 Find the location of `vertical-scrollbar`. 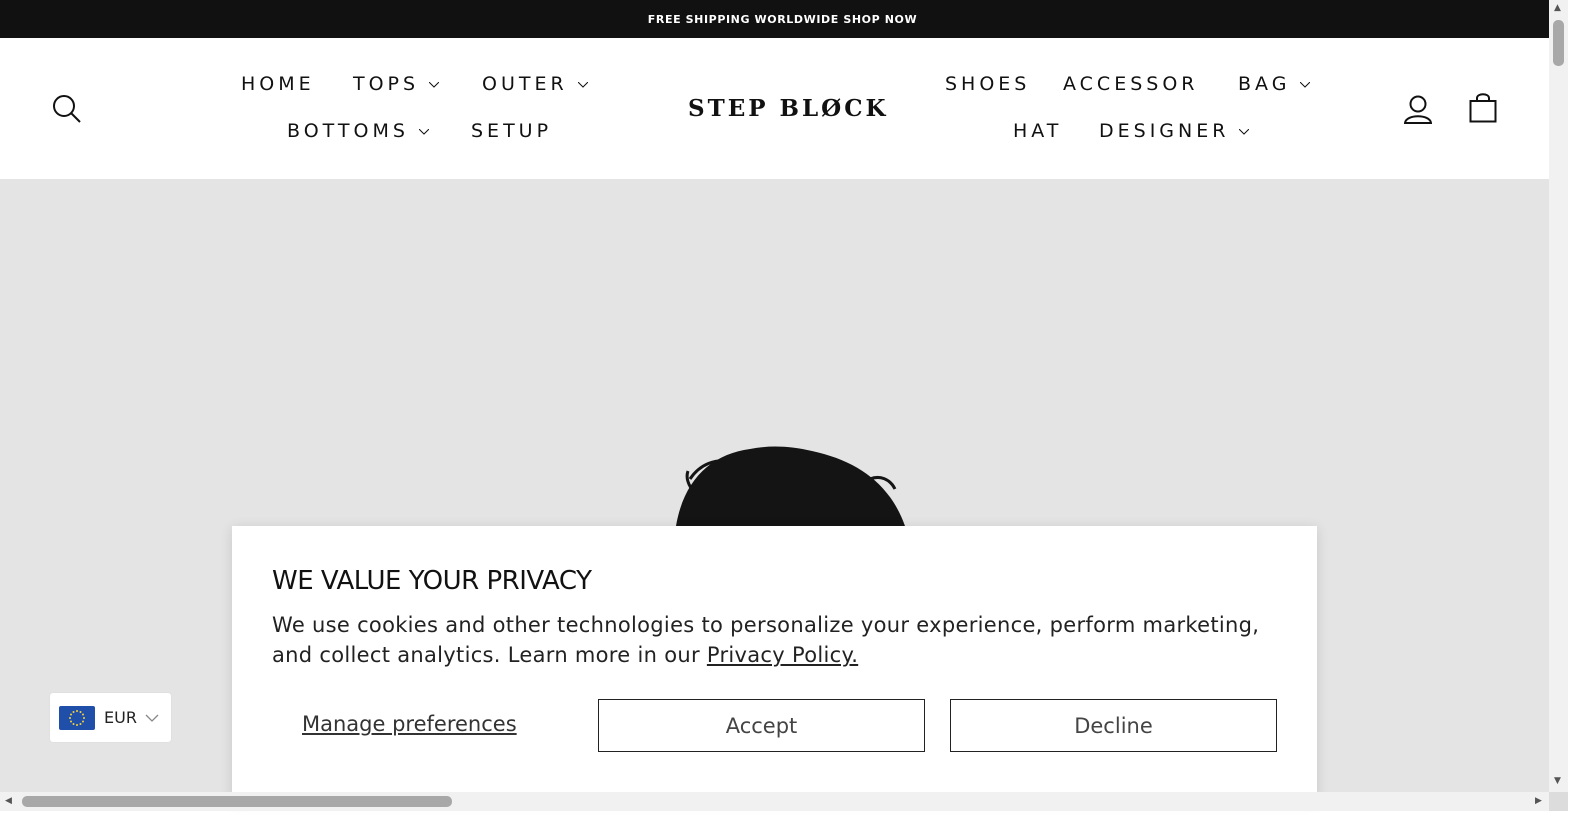

vertical-scrollbar is located at coordinates (1558, 396).